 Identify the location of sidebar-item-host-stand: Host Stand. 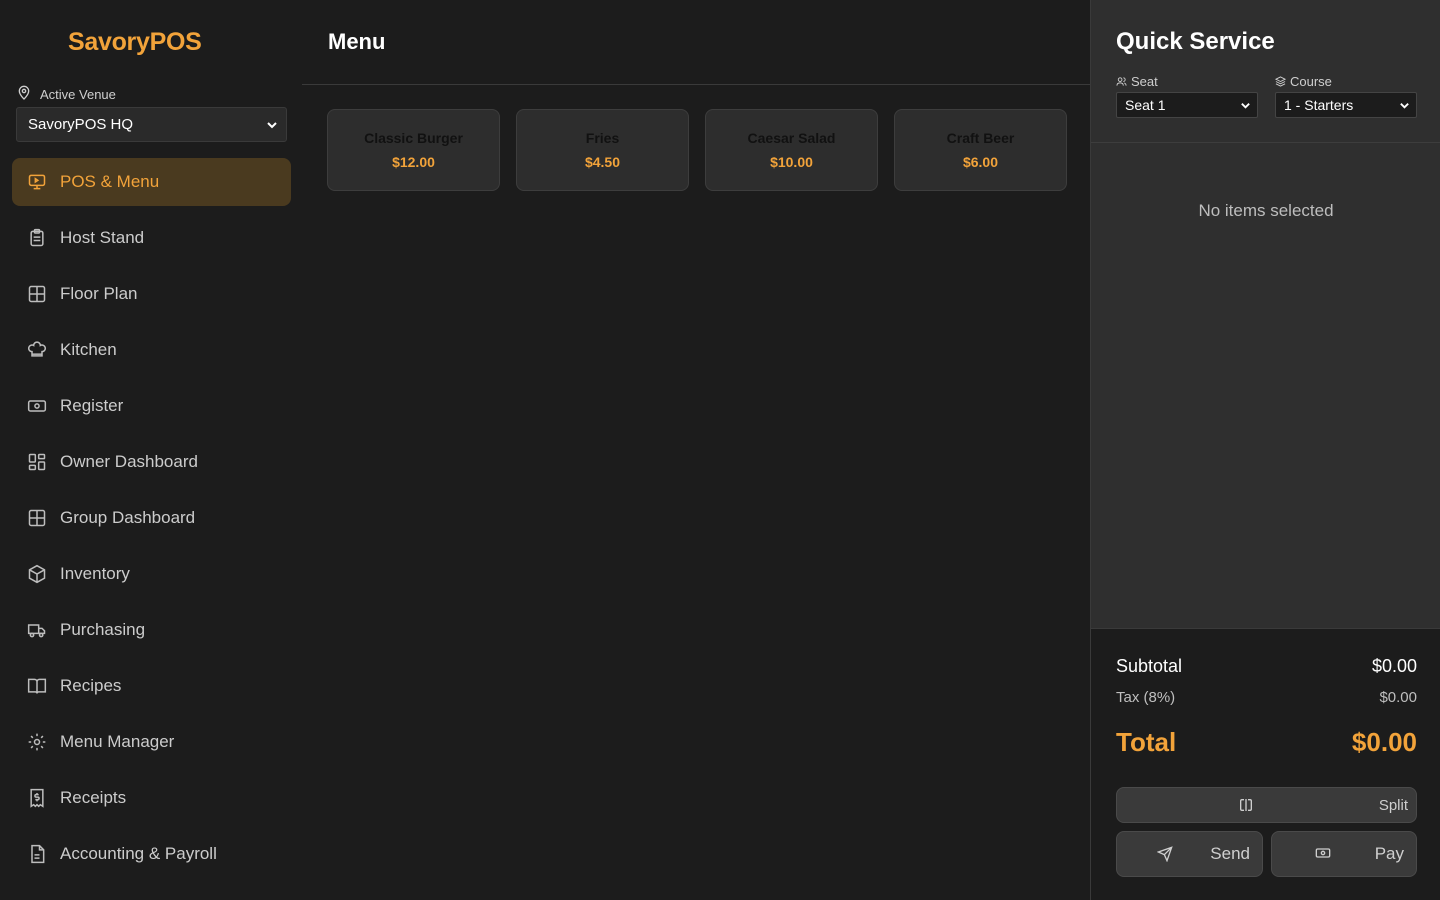
(151, 238).